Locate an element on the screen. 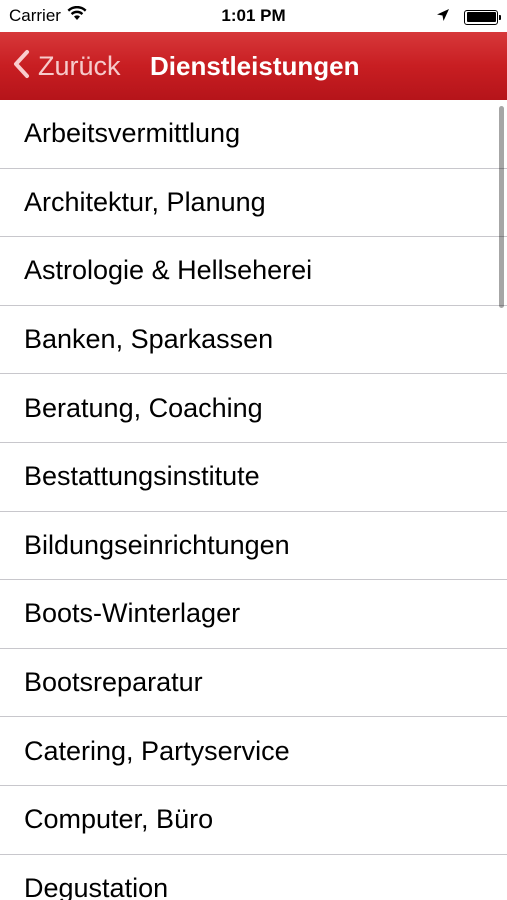 The height and width of the screenshot is (900, 507). list-item: Astrologie & Hellseherei is located at coordinates (253, 271).